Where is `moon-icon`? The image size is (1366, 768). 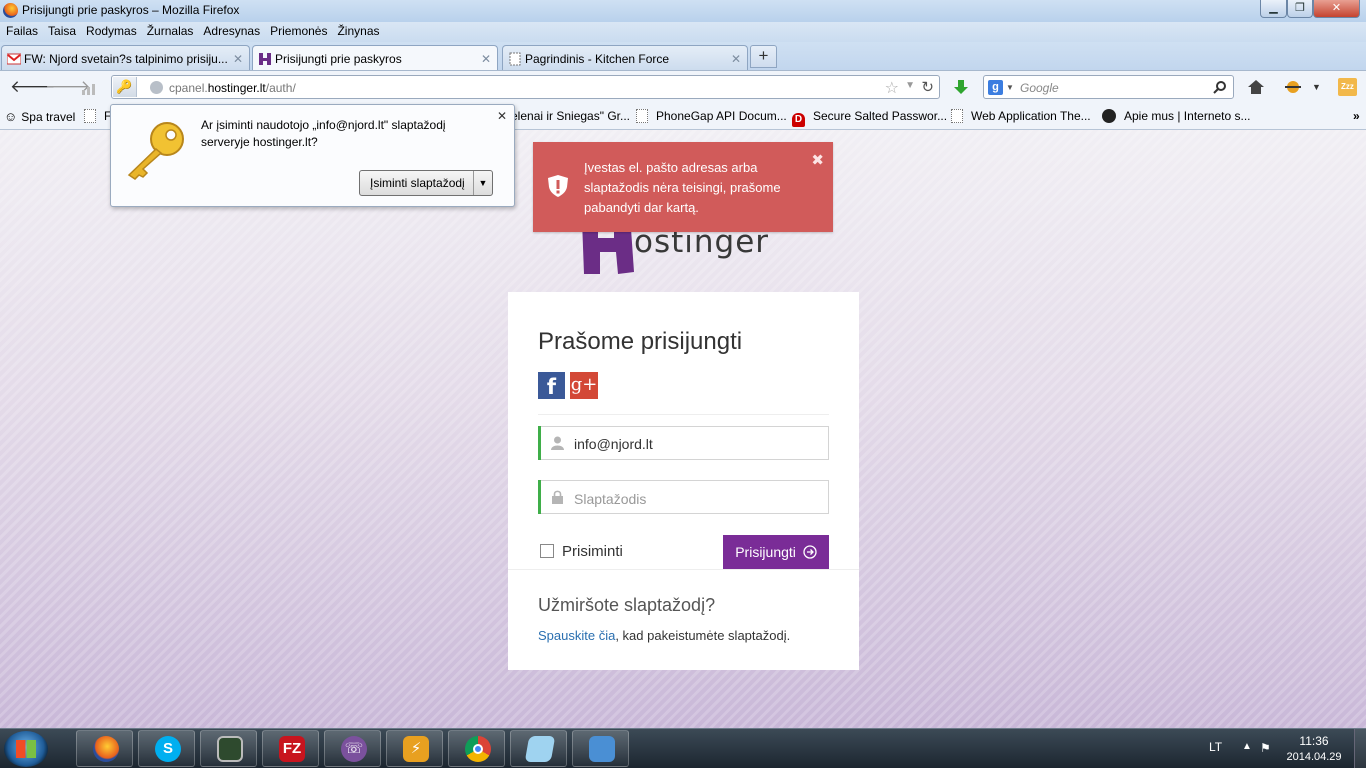 moon-icon is located at coordinates (1109, 116).